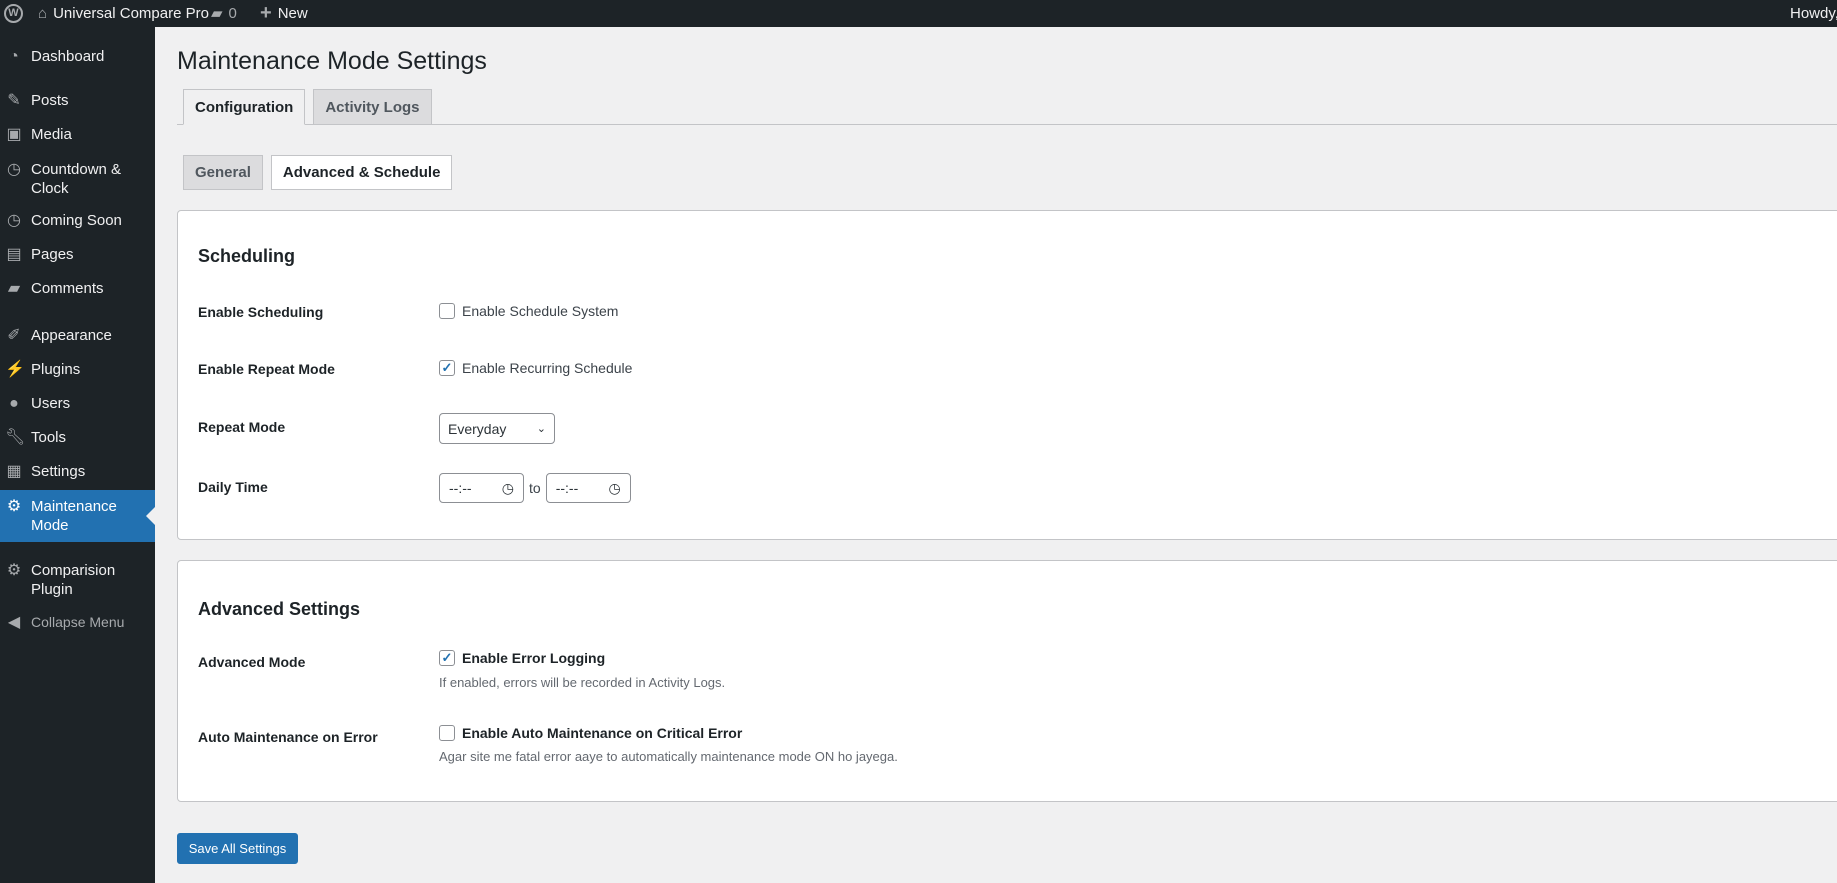 This screenshot has width=1837, height=883. I want to click on sidebar-item-pages: ▤ Pages, so click(77, 254).